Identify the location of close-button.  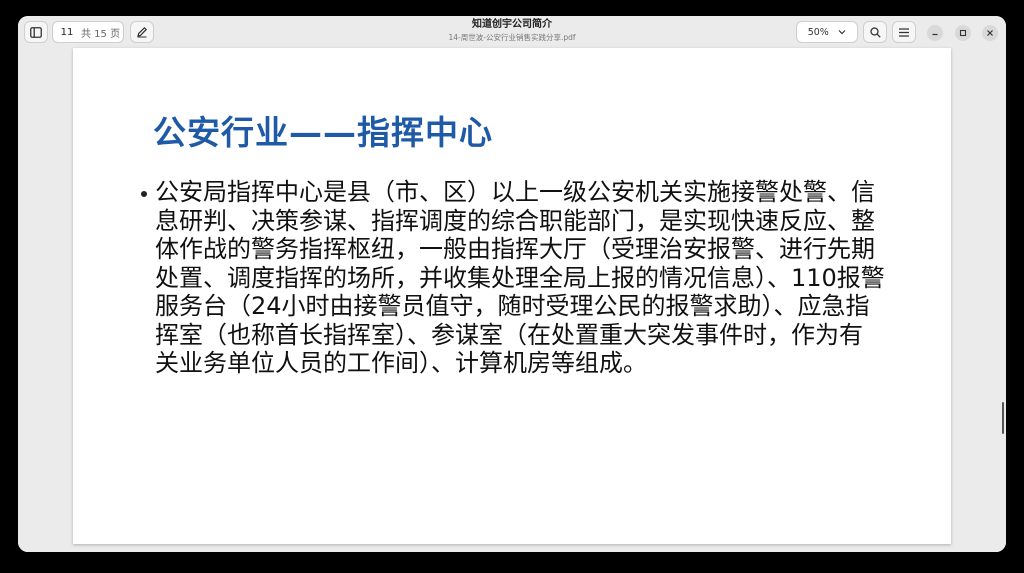
(990, 33).